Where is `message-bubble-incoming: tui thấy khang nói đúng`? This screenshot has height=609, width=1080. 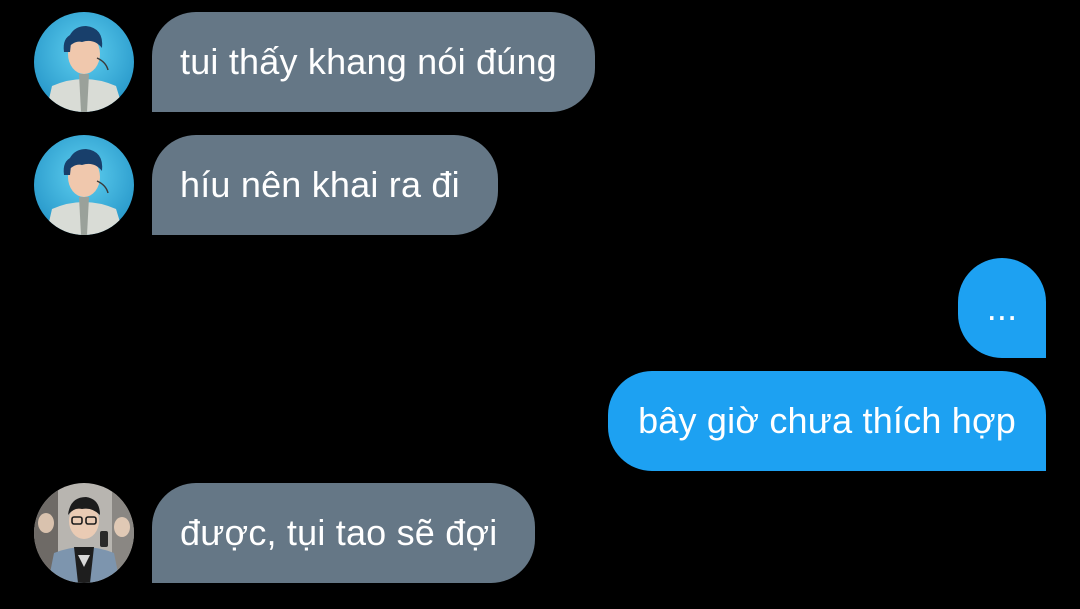
message-bubble-incoming: tui thấy khang nói đúng is located at coordinates (373, 62).